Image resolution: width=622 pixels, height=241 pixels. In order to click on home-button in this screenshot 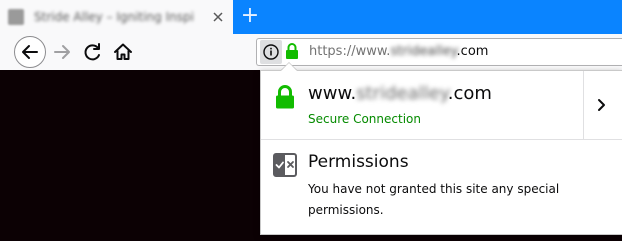, I will do `click(123, 52)`.